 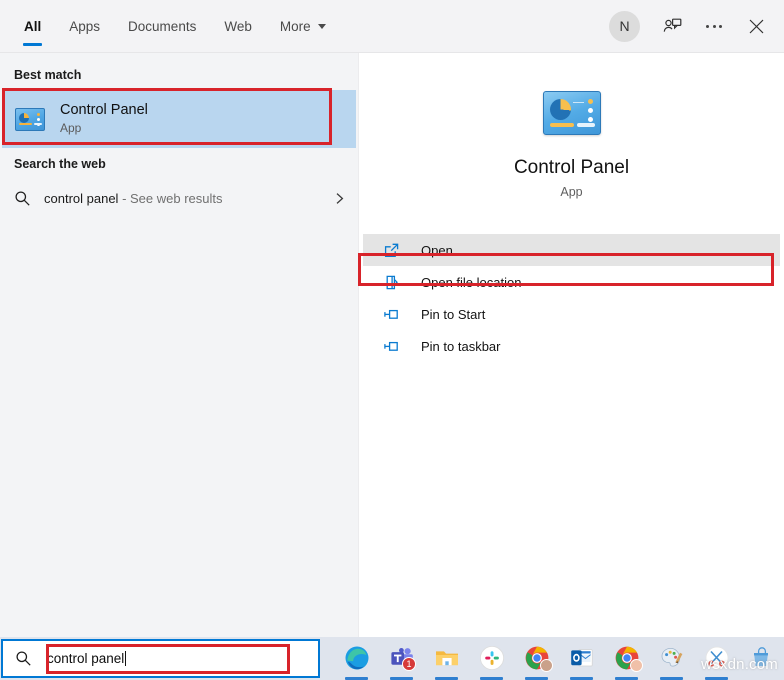 What do you see at coordinates (71, 128) in the screenshot?
I see `best-match-subtitle: App` at bounding box center [71, 128].